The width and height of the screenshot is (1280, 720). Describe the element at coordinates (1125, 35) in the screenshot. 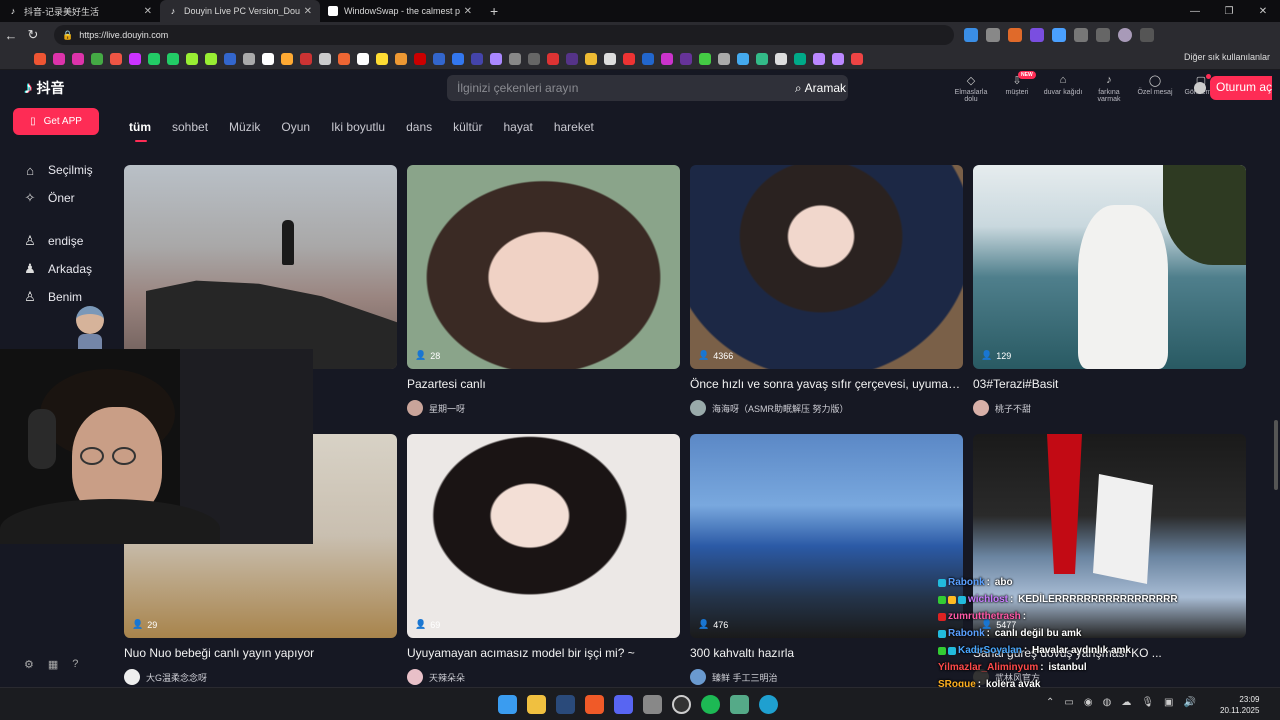

I see `profile-avatar` at that location.